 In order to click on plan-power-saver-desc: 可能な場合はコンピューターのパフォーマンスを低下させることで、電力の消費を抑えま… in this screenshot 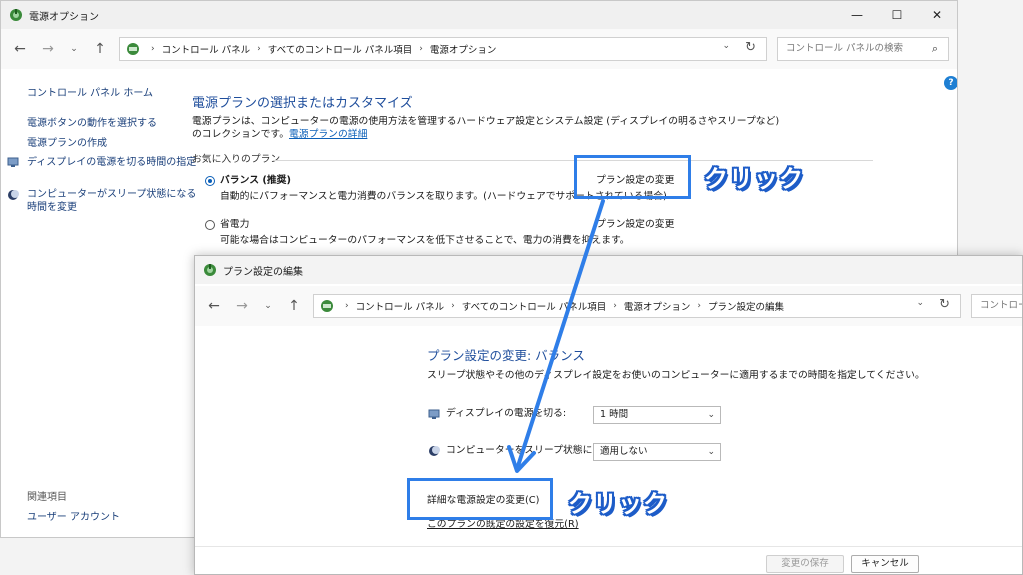, I will do `click(425, 240)`.